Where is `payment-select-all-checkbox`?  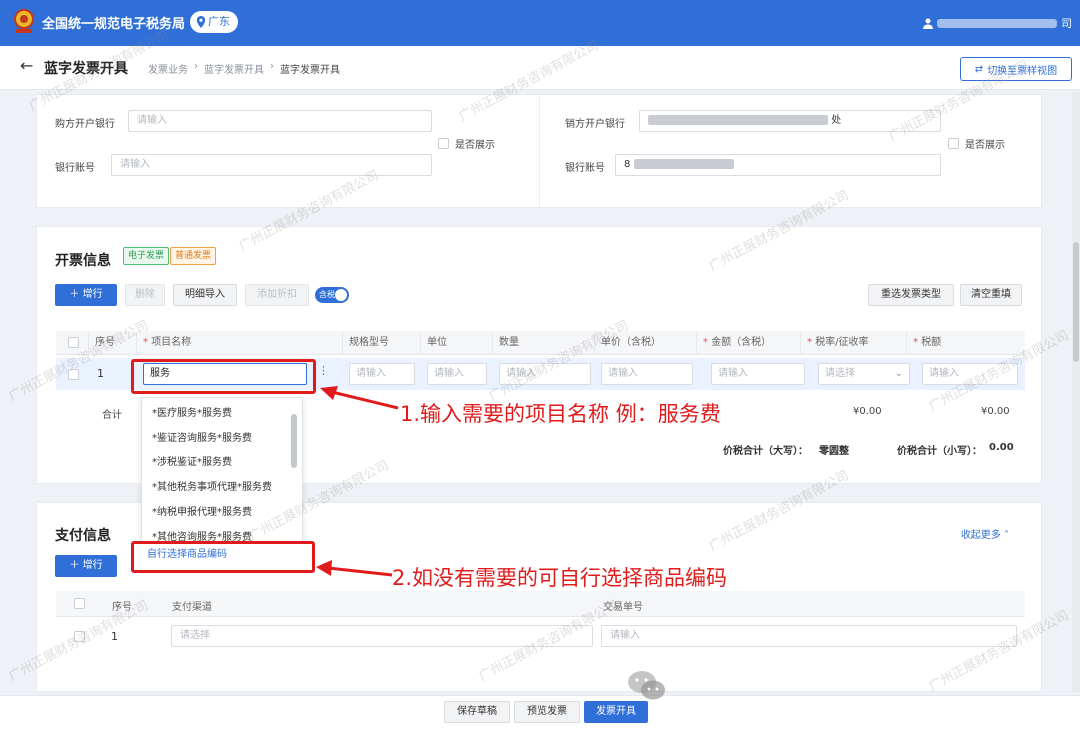 payment-select-all-checkbox is located at coordinates (79, 603).